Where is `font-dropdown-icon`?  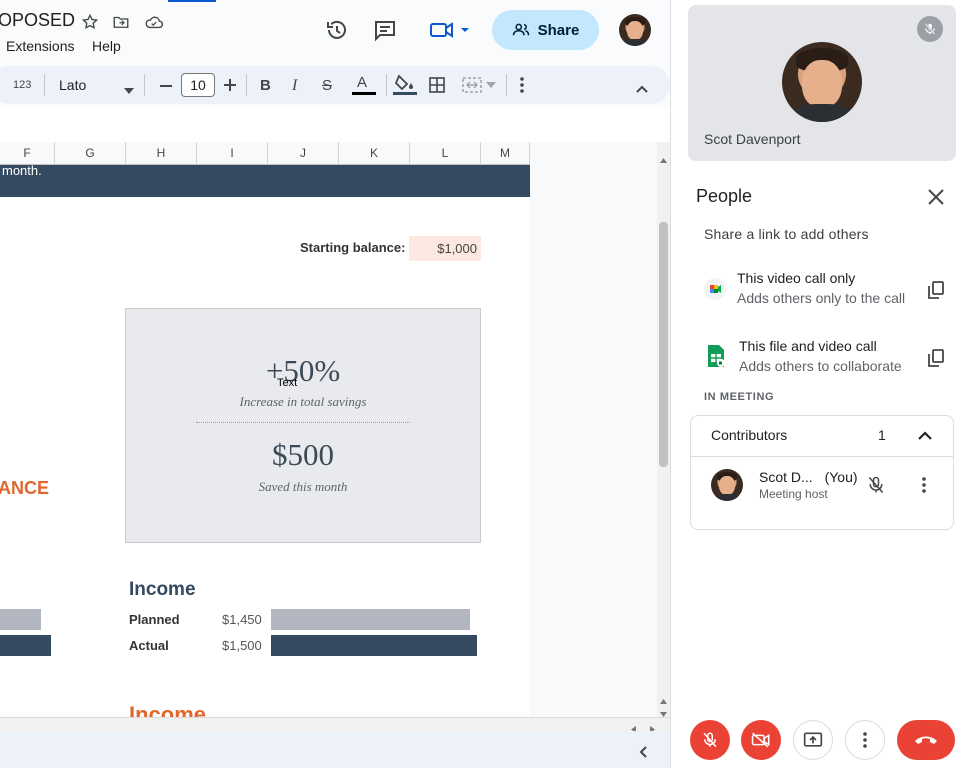 font-dropdown-icon is located at coordinates (129, 91).